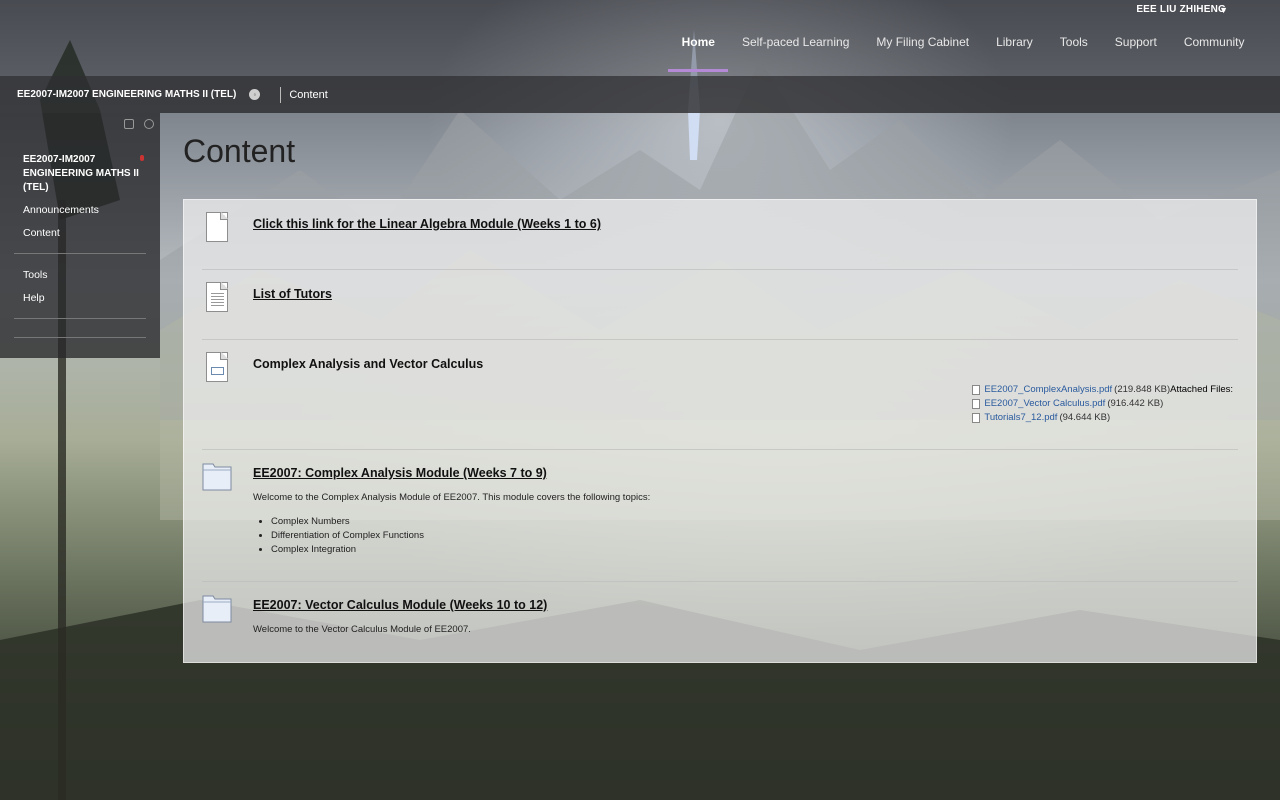 Image resolution: width=1280 pixels, height=800 pixels. What do you see at coordinates (149, 124) in the screenshot?
I see `refresh-icon` at bounding box center [149, 124].